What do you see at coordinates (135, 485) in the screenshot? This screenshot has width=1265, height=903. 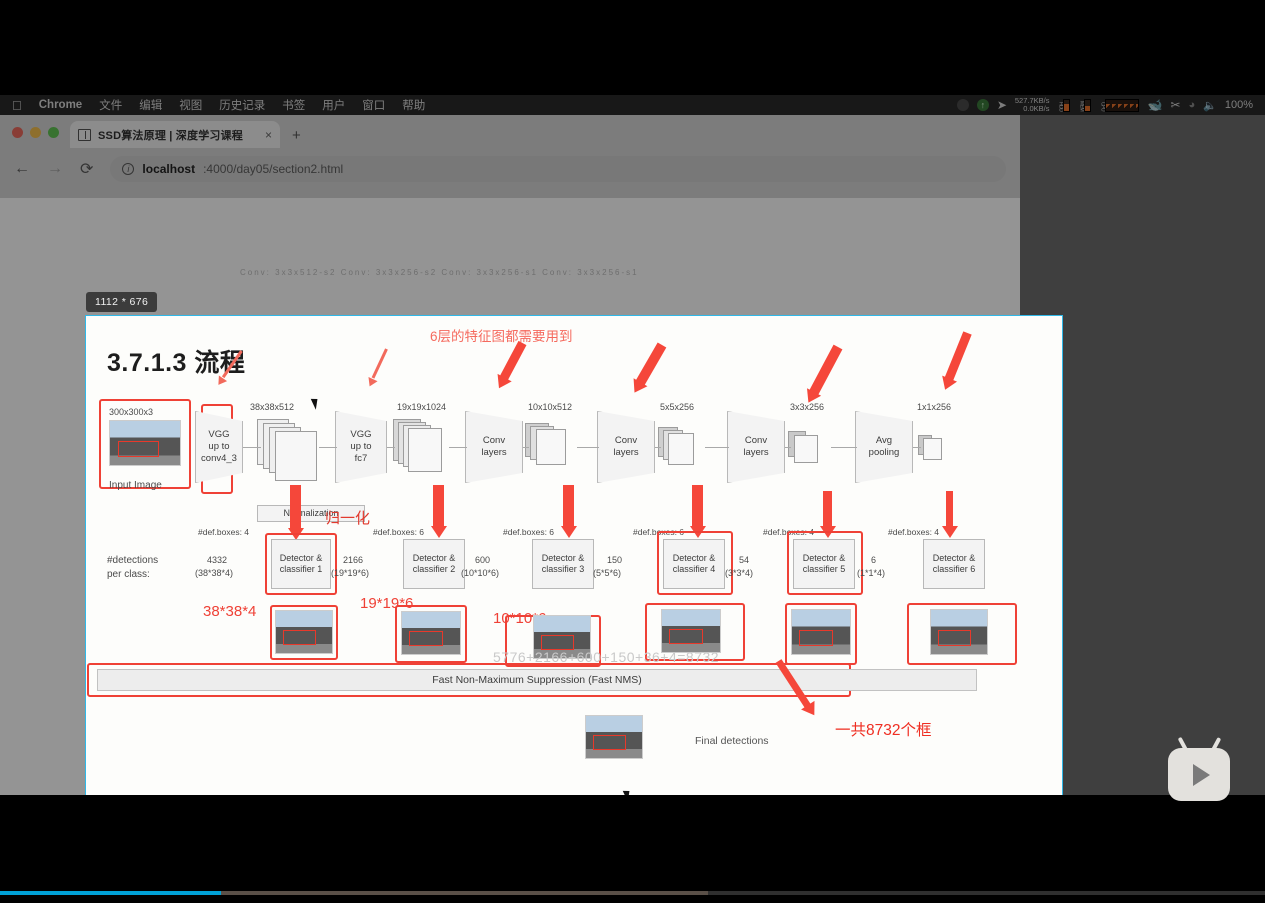 I see `input-image-label: Input Image` at bounding box center [135, 485].